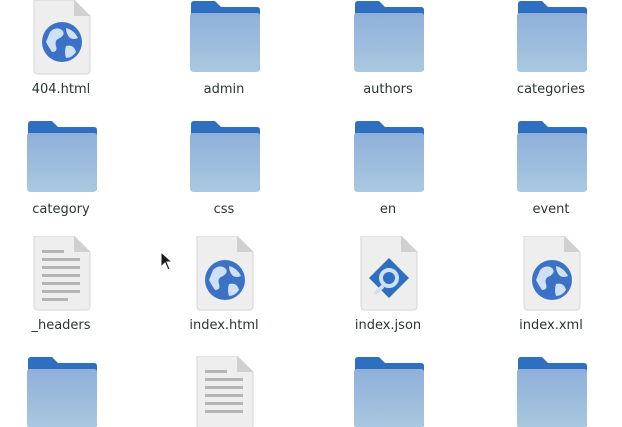 This screenshot has width=622, height=427. What do you see at coordinates (61, 325) in the screenshot?
I see `file-label: _headers` at bounding box center [61, 325].